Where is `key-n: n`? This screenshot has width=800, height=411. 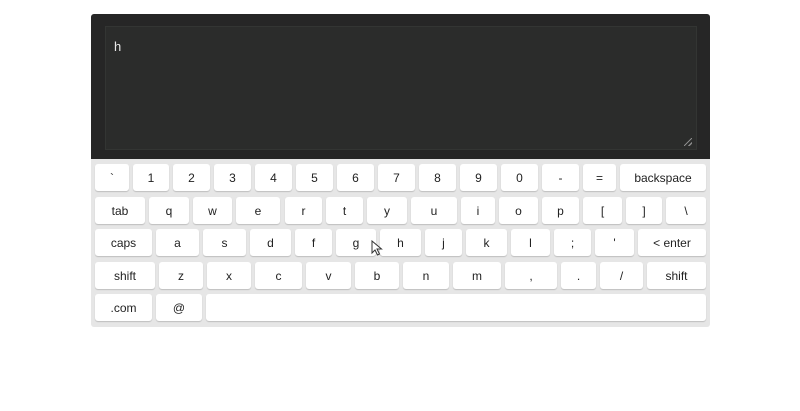 key-n: n is located at coordinates (426, 275).